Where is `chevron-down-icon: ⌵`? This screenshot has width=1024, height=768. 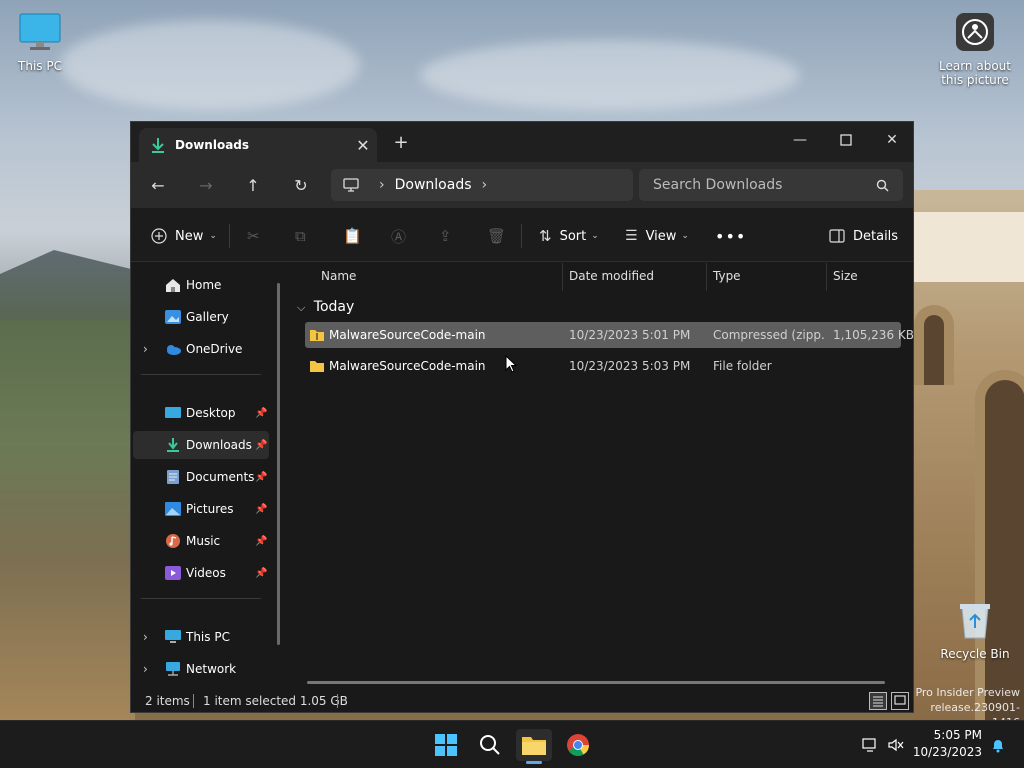
chevron-down-icon: ⌵ is located at coordinates (301, 307).